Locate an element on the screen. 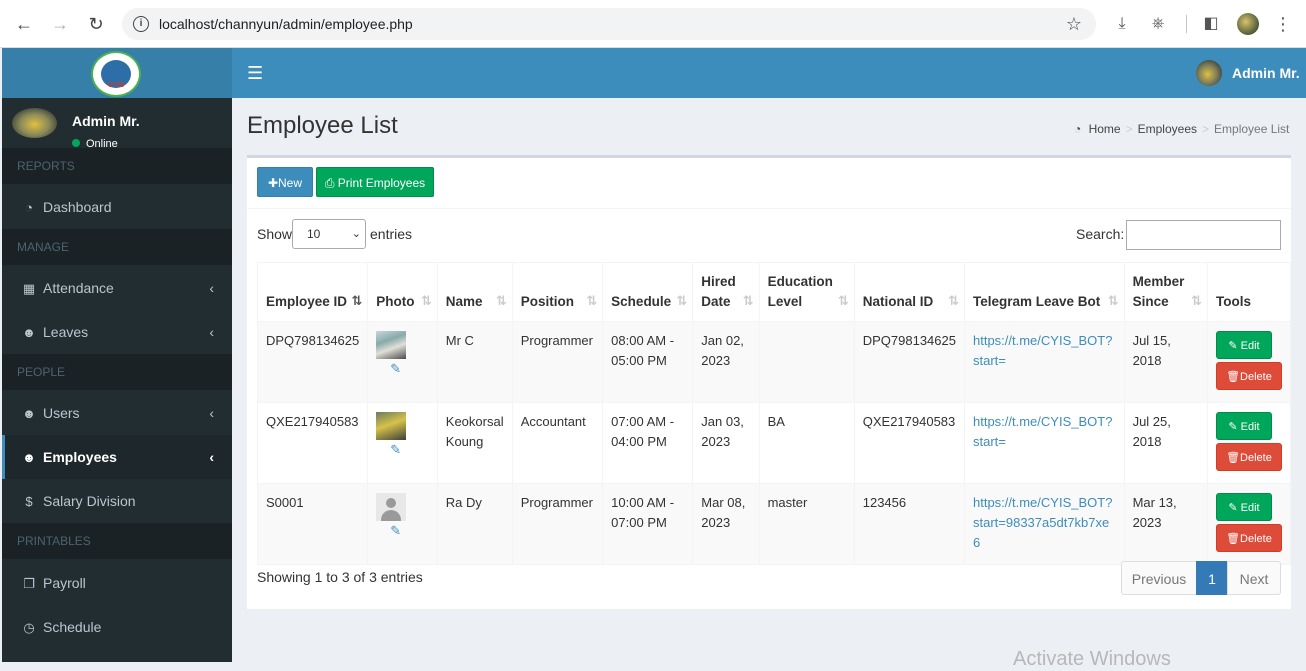 This screenshot has width=1306, height=671. sidebar-item-schedule: ◷ Schedule is located at coordinates (117, 627).